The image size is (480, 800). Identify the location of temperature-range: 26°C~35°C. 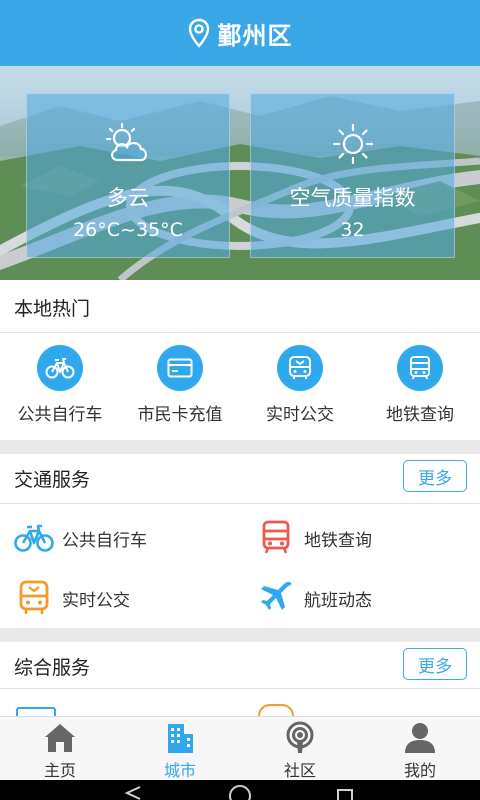
(128, 230).